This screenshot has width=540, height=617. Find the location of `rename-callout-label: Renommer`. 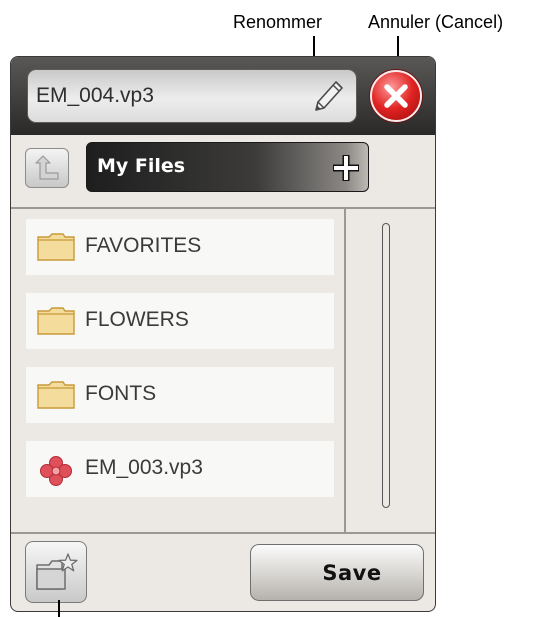

rename-callout-label: Renommer is located at coordinates (278, 22).